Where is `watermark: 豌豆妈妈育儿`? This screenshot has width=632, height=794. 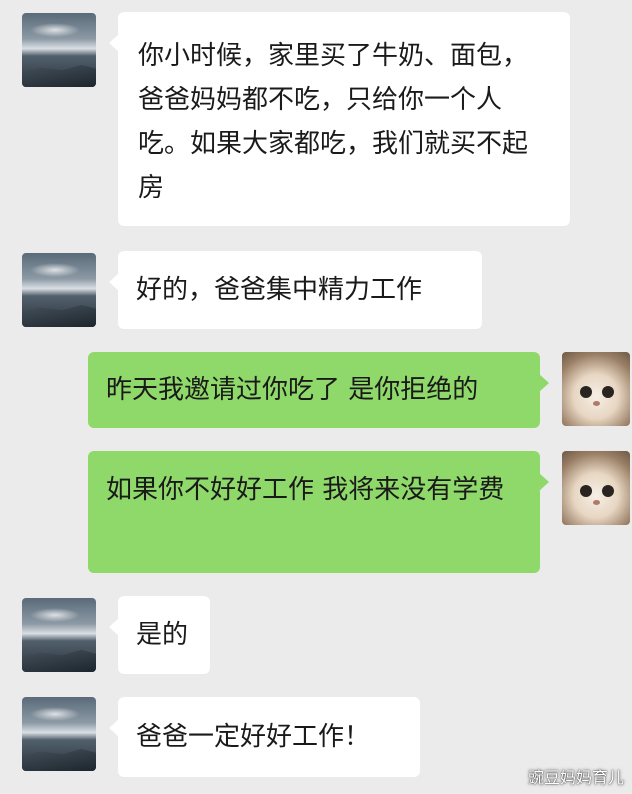 watermark: 豌豆妈妈育儿 is located at coordinates (575, 777).